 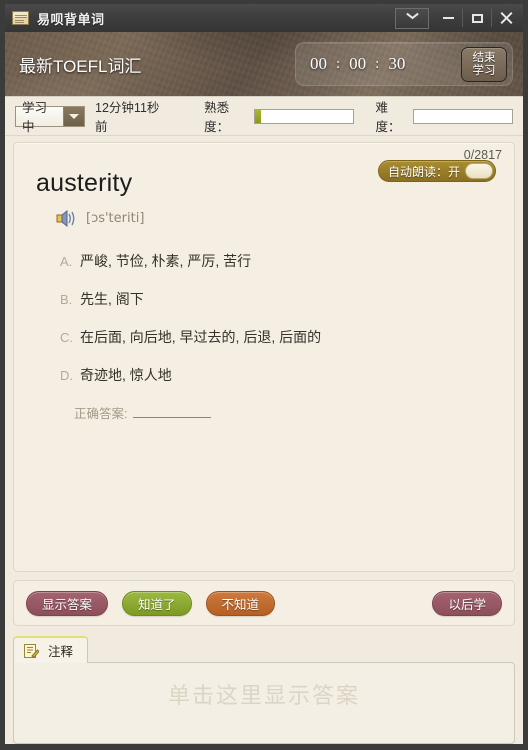 I want to click on window-controls, so click(x=457, y=18).